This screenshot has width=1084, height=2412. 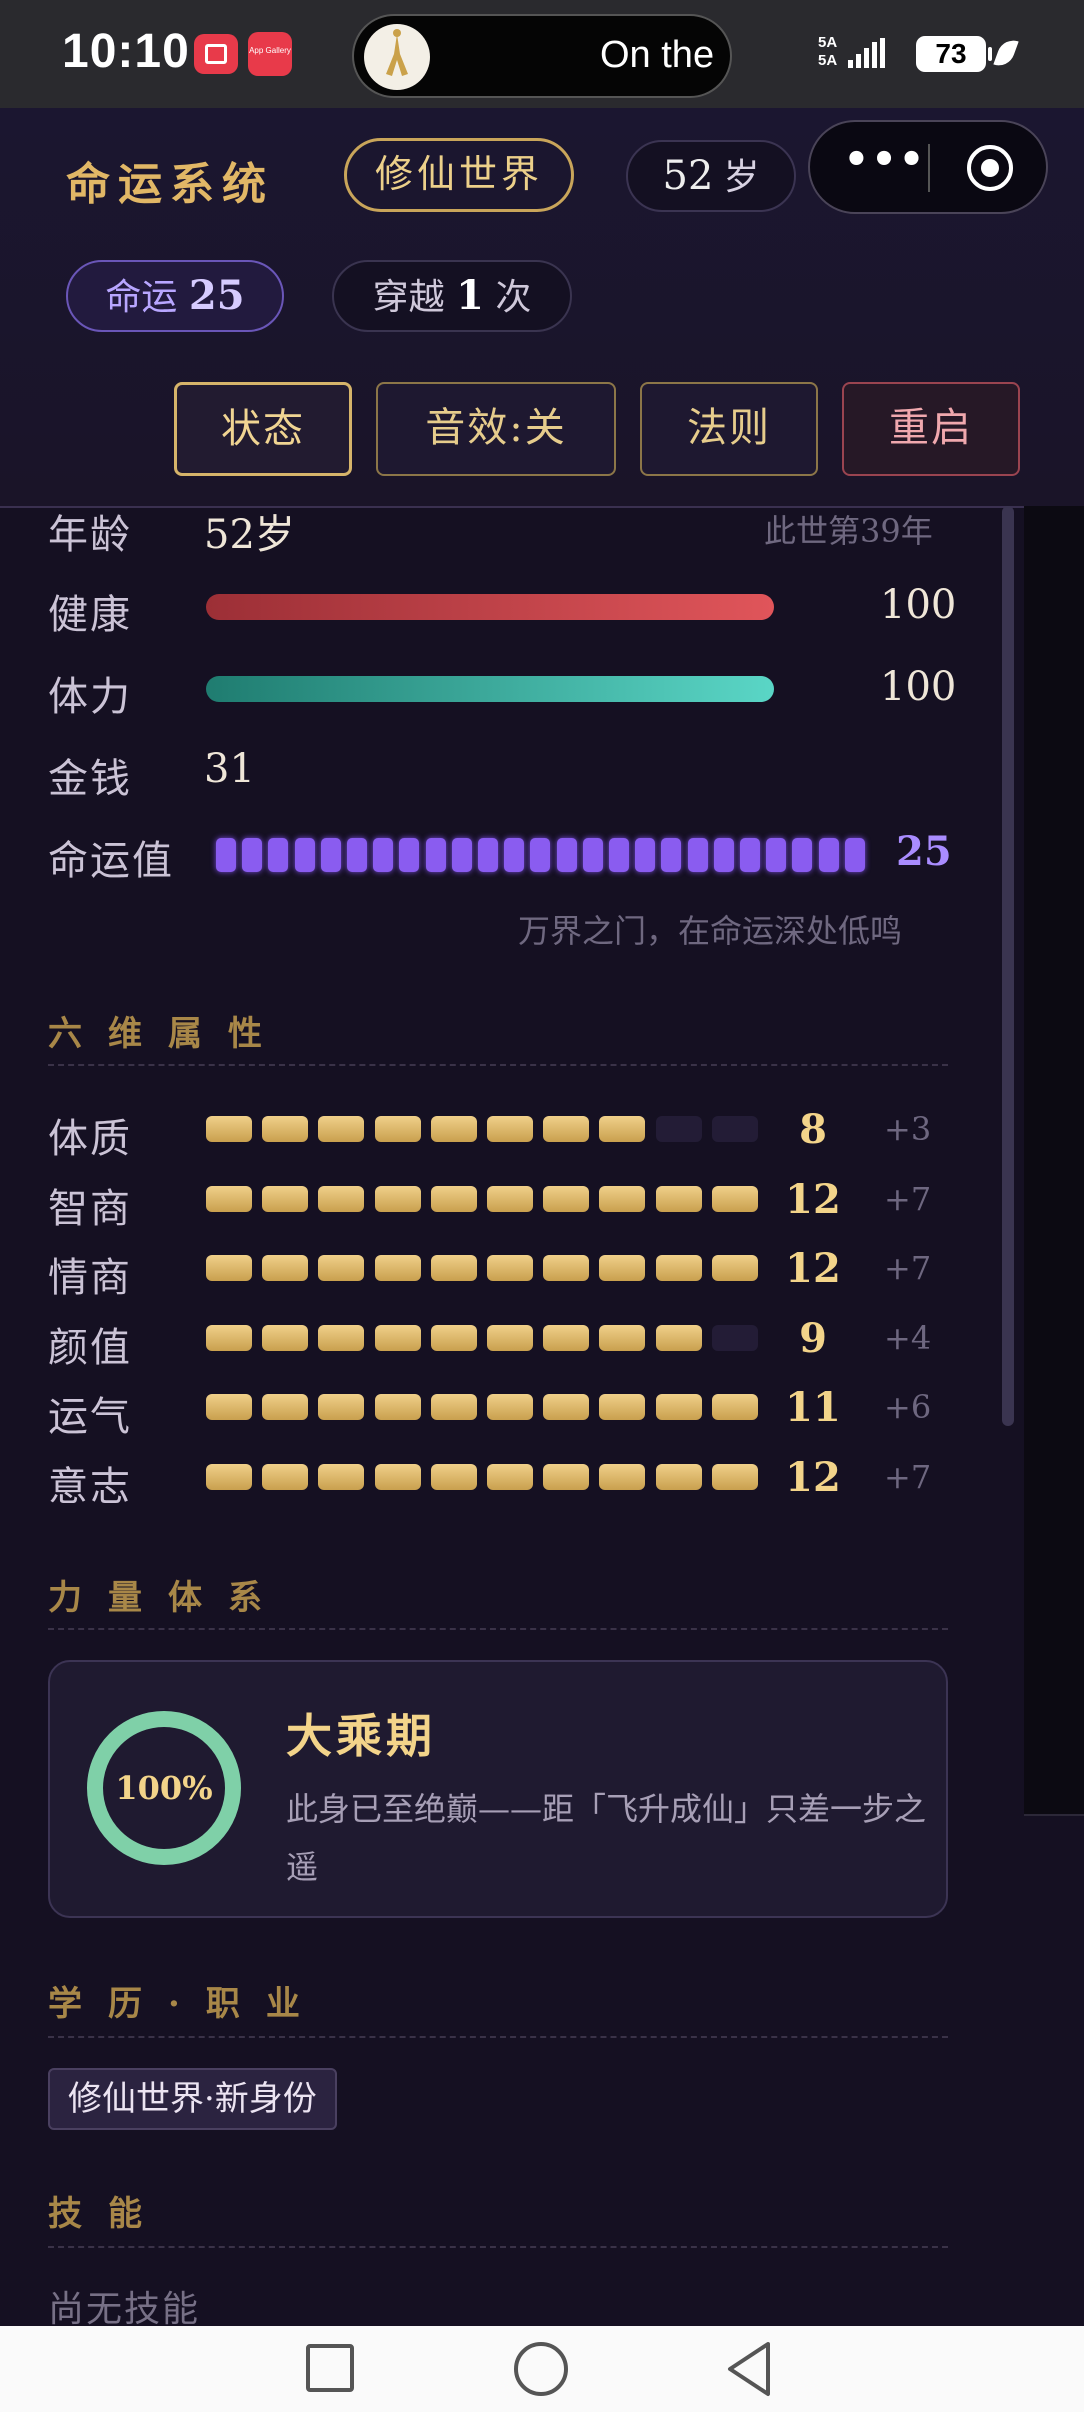 I want to click on health-value: 100, so click(x=918, y=605).